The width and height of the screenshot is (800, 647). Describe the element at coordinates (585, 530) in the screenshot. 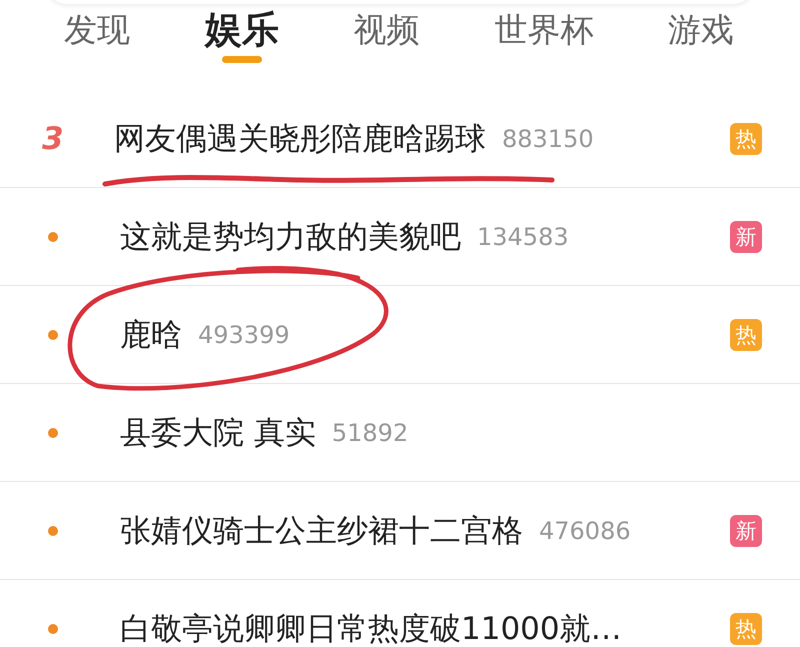

I see `heat-count: 476086` at that location.